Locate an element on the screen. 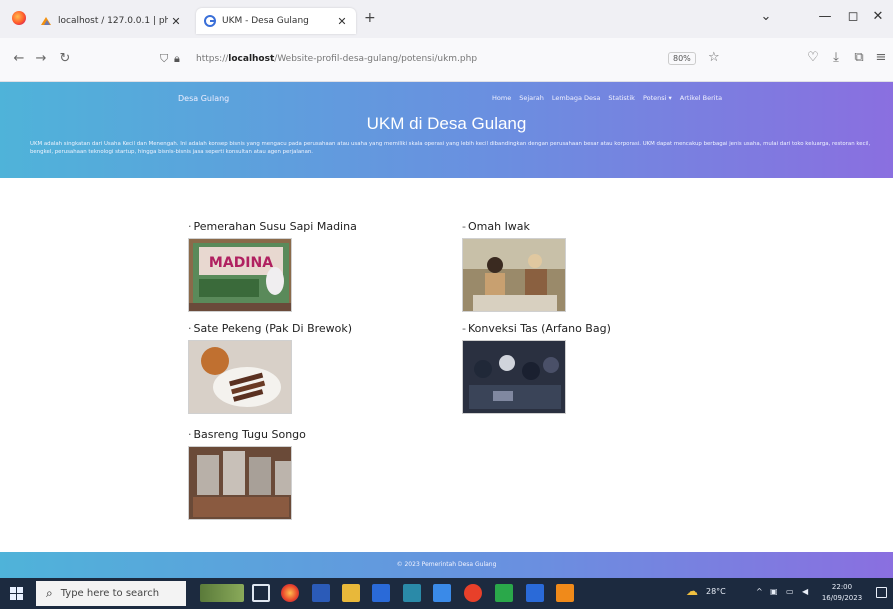  ukm-item-madina: · Pemerahan Susu Sapi Madina MADINA is located at coordinates (272, 266).